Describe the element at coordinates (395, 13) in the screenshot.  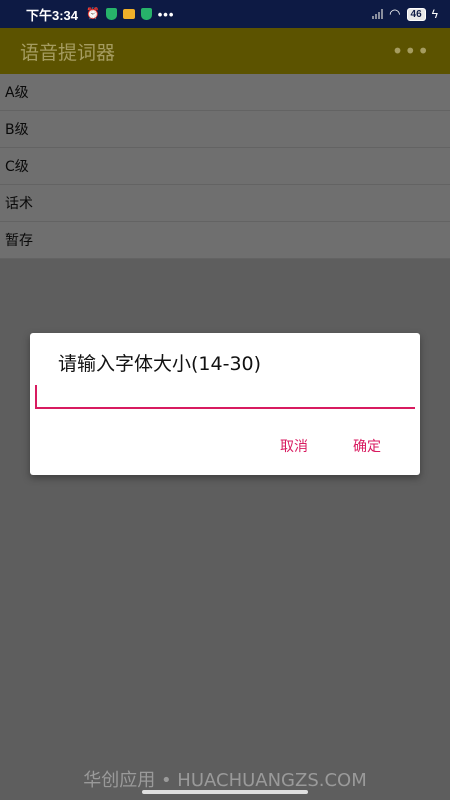
I see `wifi-icon: ◠` at that location.